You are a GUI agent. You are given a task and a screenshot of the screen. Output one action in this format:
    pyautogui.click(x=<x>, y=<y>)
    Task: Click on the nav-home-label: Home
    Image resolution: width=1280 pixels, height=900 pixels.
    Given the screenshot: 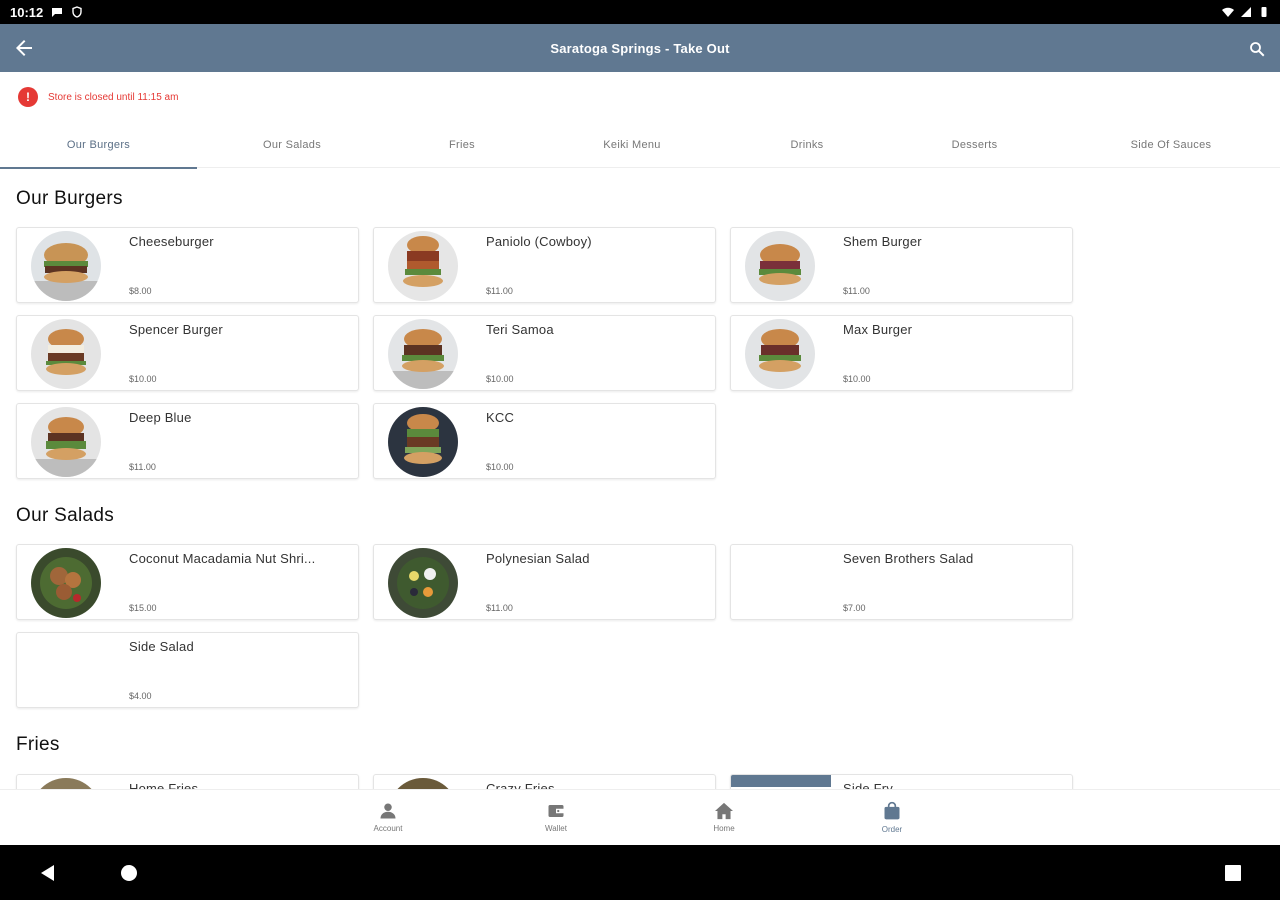 What is the action you would take?
    pyautogui.click(x=724, y=828)
    